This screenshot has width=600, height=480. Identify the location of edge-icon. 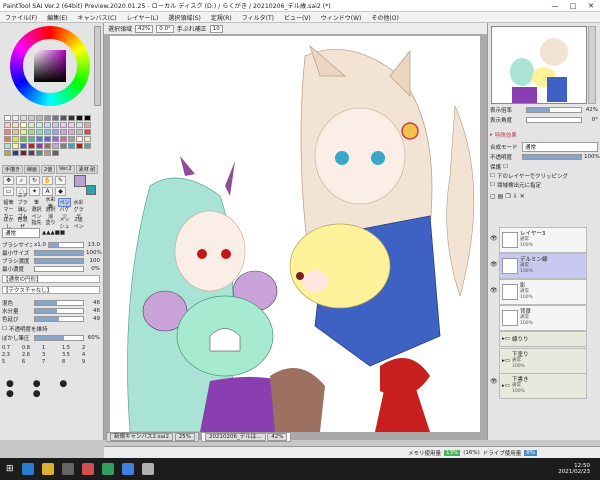
(27, 469).